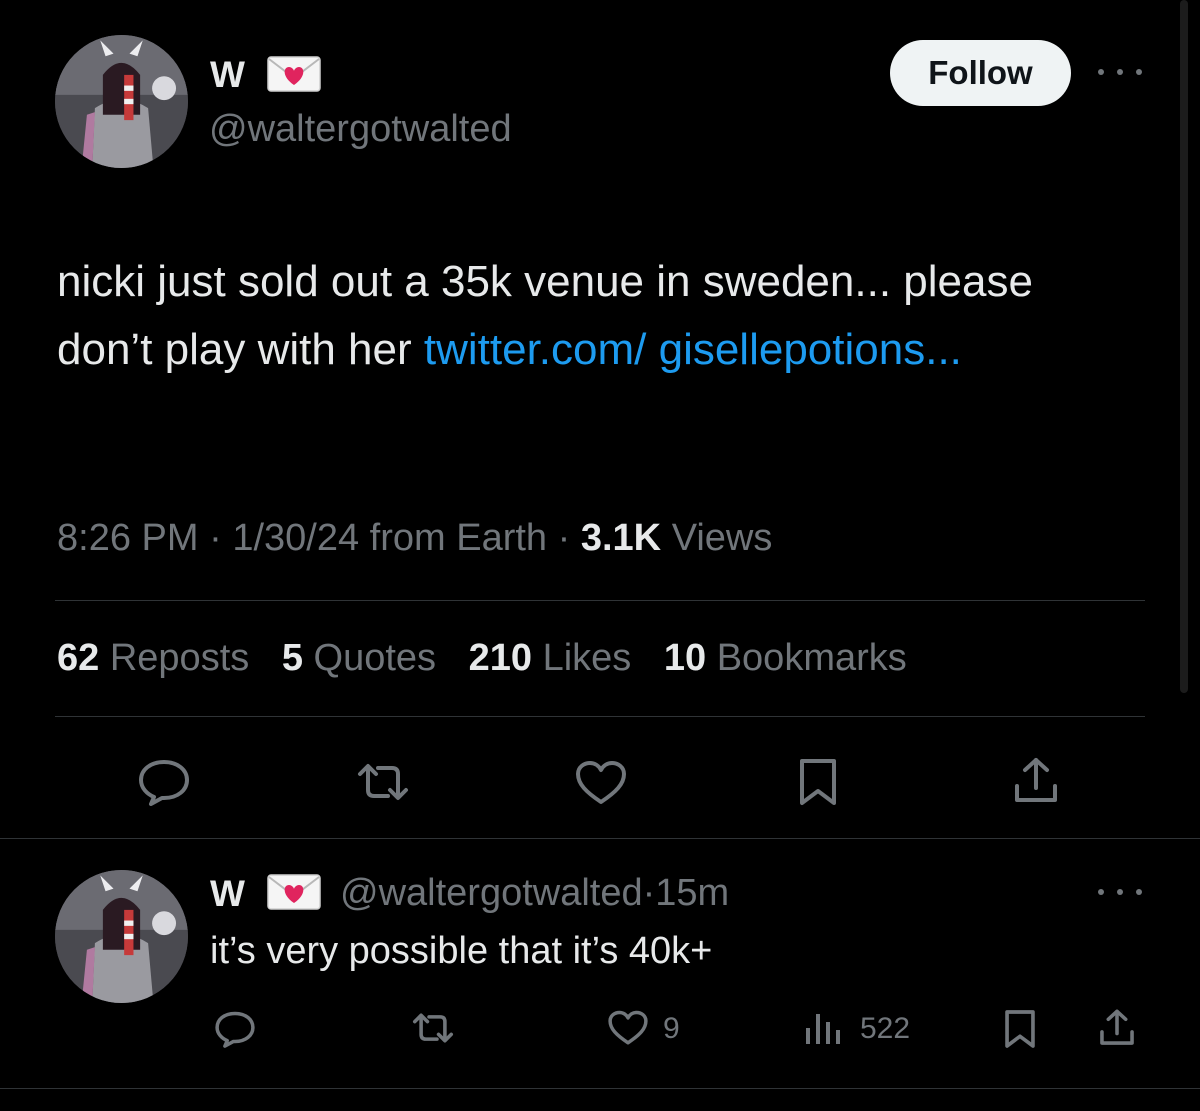  What do you see at coordinates (671, 1028) in the screenshot?
I see `reply-likes-count: 9` at bounding box center [671, 1028].